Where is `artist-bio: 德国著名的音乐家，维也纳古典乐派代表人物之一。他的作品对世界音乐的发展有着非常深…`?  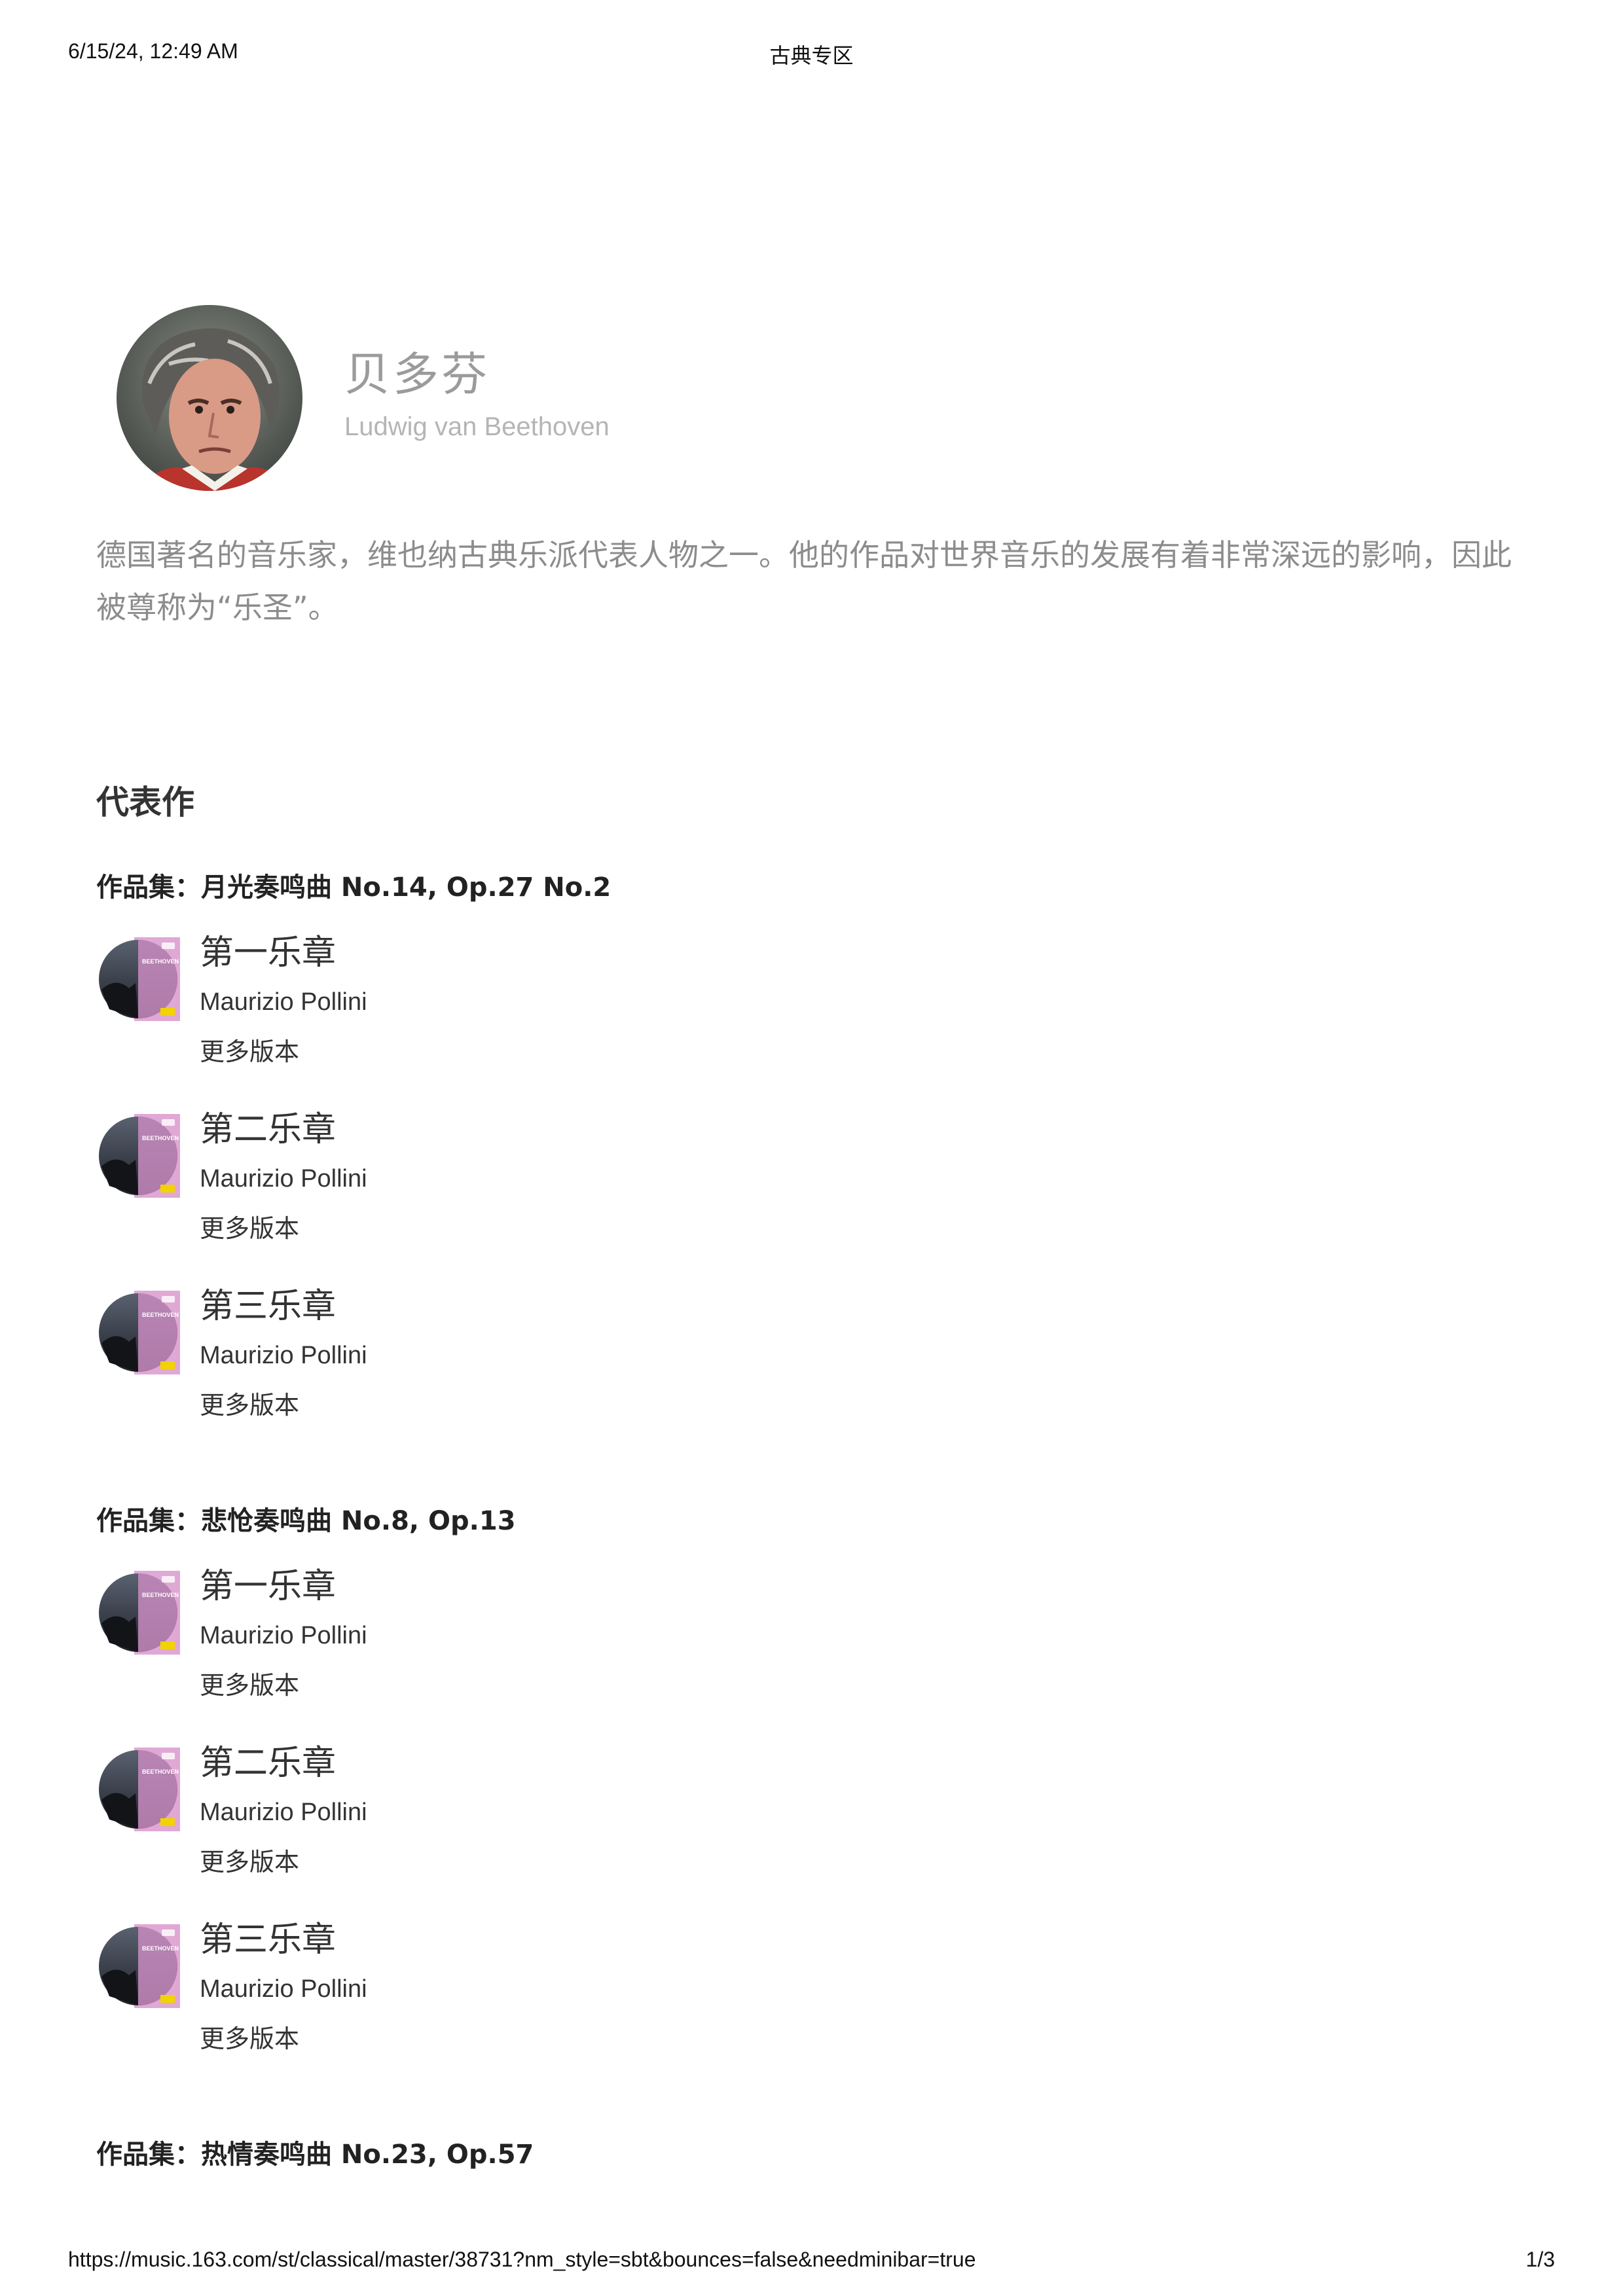 artist-bio: 德国著名的音乐家，维也纳古典乐派代表人物之一。他的作品对世界音乐的发展有着非常深… is located at coordinates (804, 581).